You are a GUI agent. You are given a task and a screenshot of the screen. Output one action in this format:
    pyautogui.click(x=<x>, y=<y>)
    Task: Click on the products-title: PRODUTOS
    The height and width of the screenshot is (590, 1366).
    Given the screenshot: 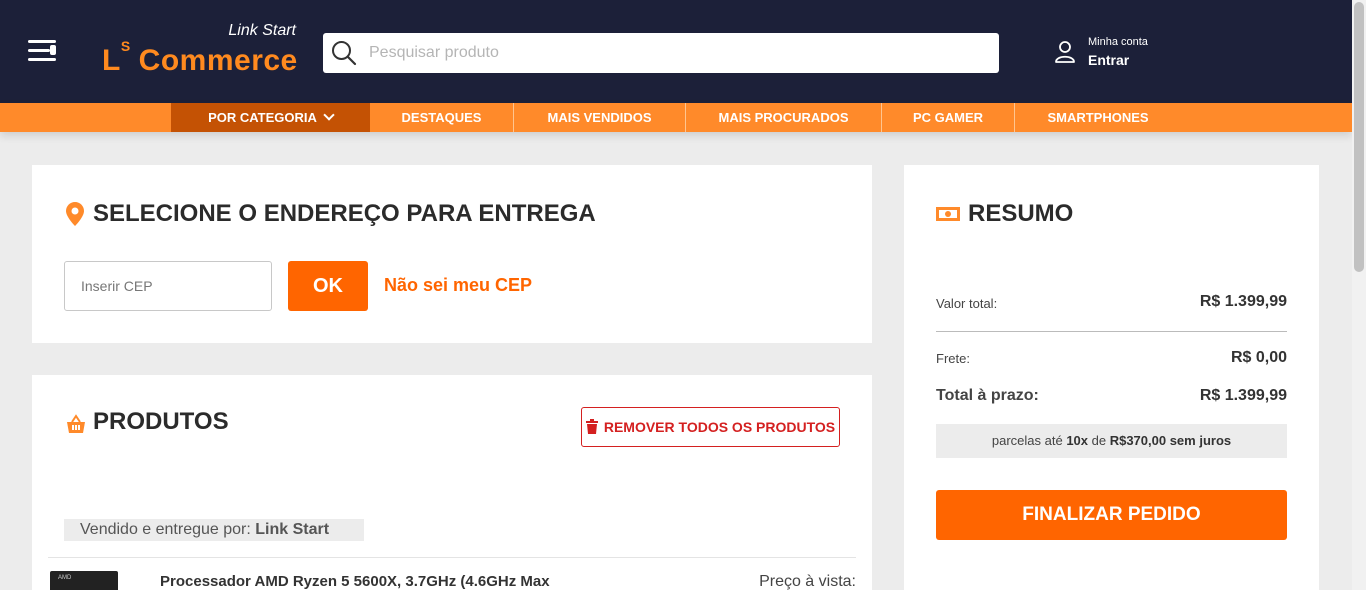 What is the action you would take?
    pyautogui.click(x=161, y=421)
    